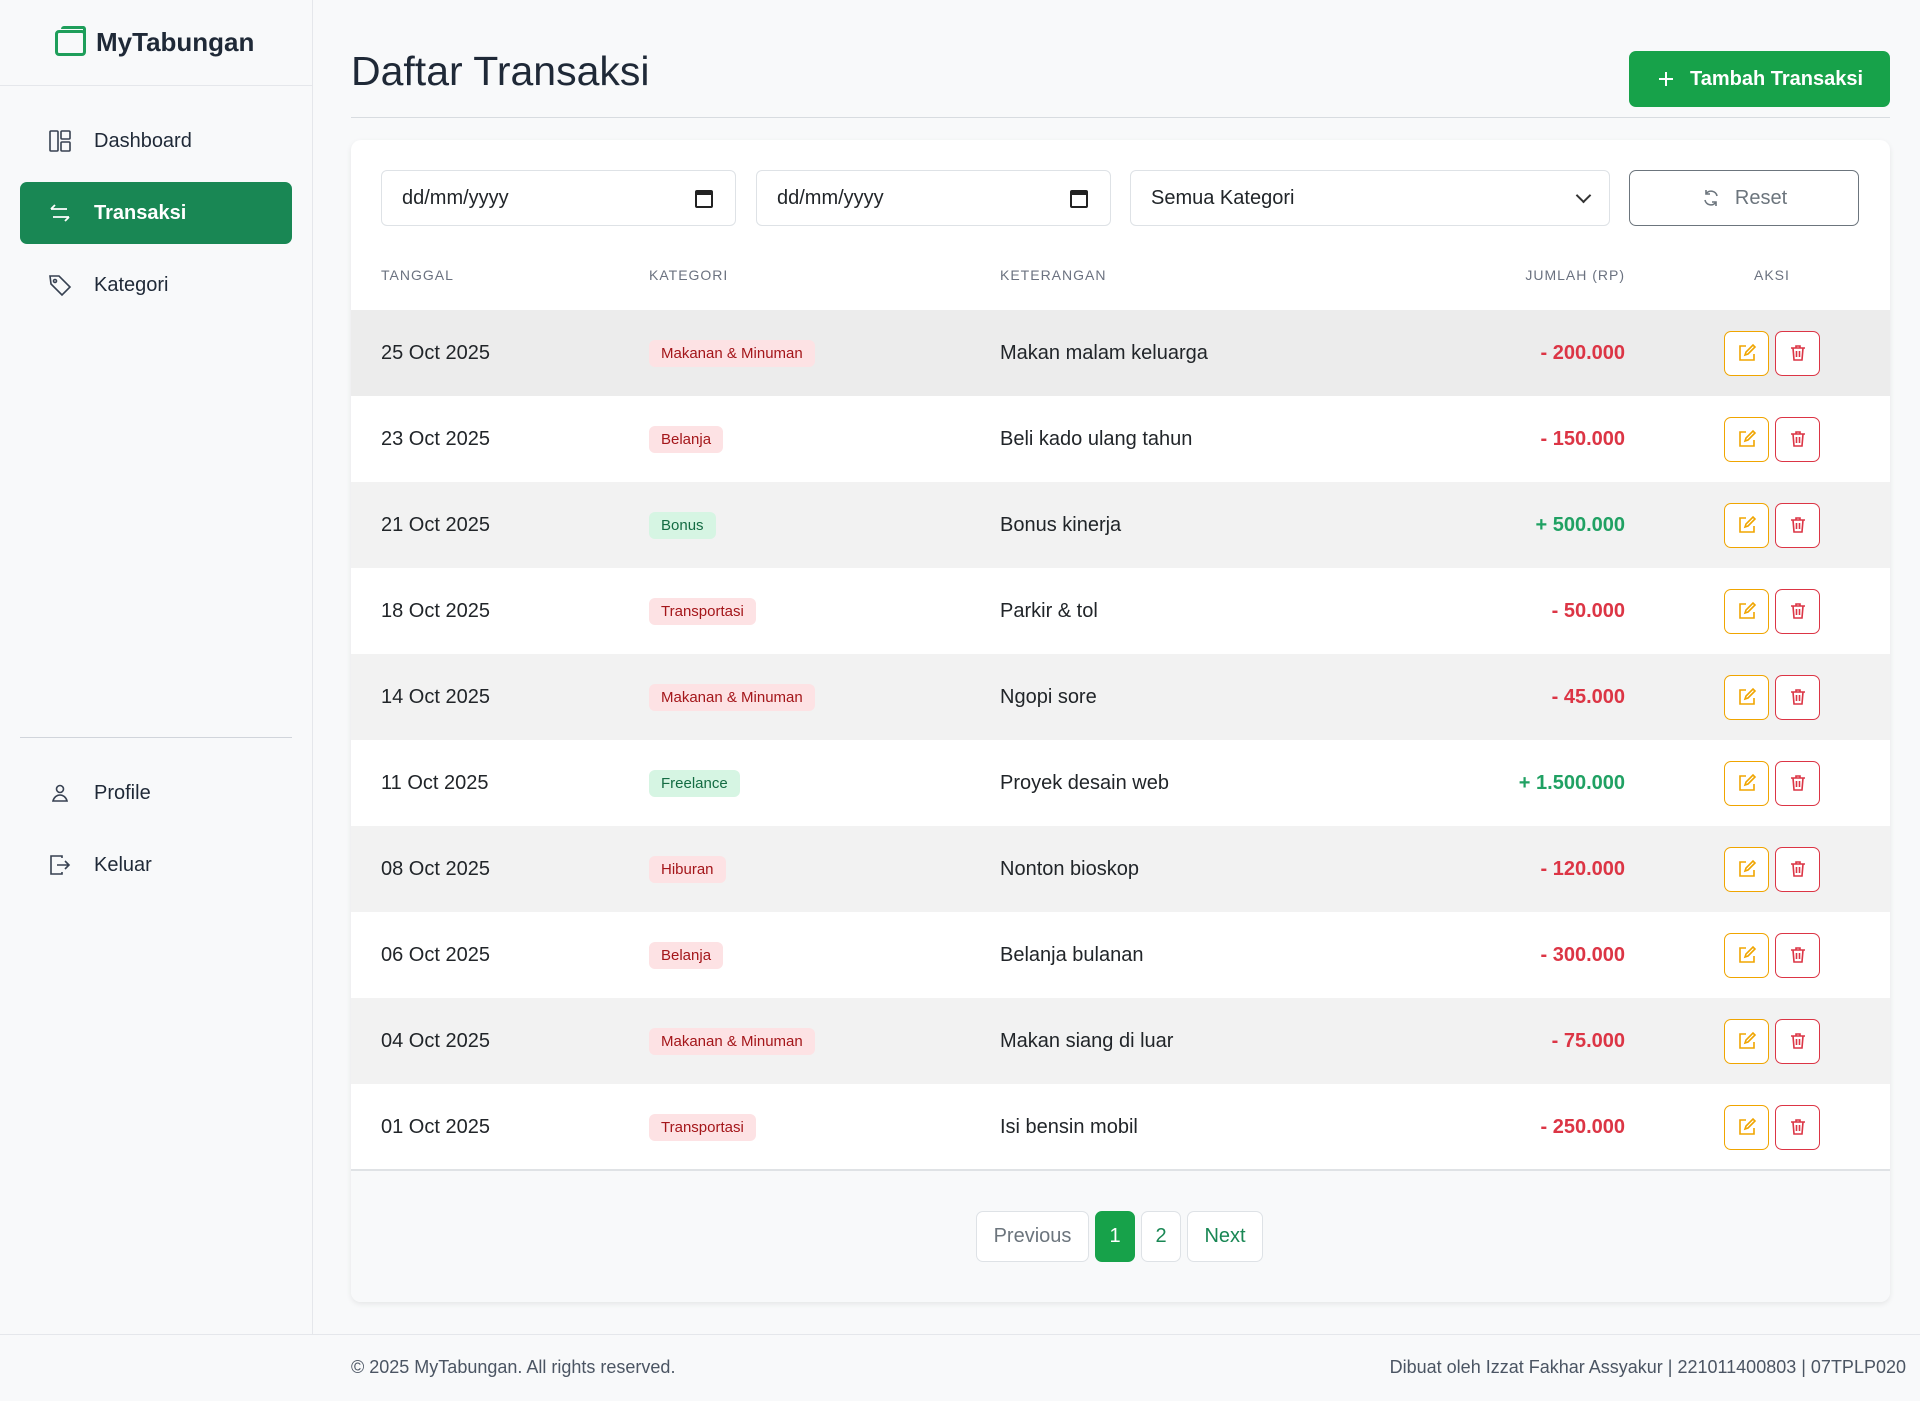 The height and width of the screenshot is (1401, 1920). What do you see at coordinates (1225, 1236) in the screenshot?
I see `next-page-button: Next` at bounding box center [1225, 1236].